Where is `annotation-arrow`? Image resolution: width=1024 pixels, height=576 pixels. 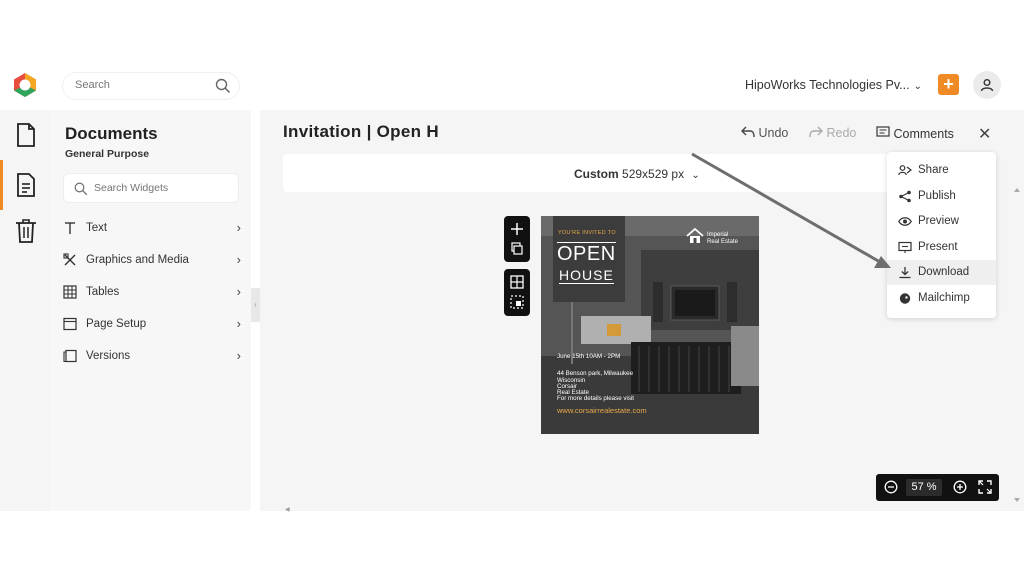 annotation-arrow is located at coordinates (791, 210).